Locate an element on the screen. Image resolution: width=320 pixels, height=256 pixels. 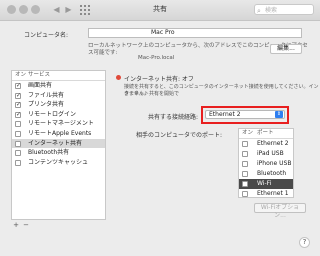
service-row: Bluetooth共有 is located at coordinates (58, 153).